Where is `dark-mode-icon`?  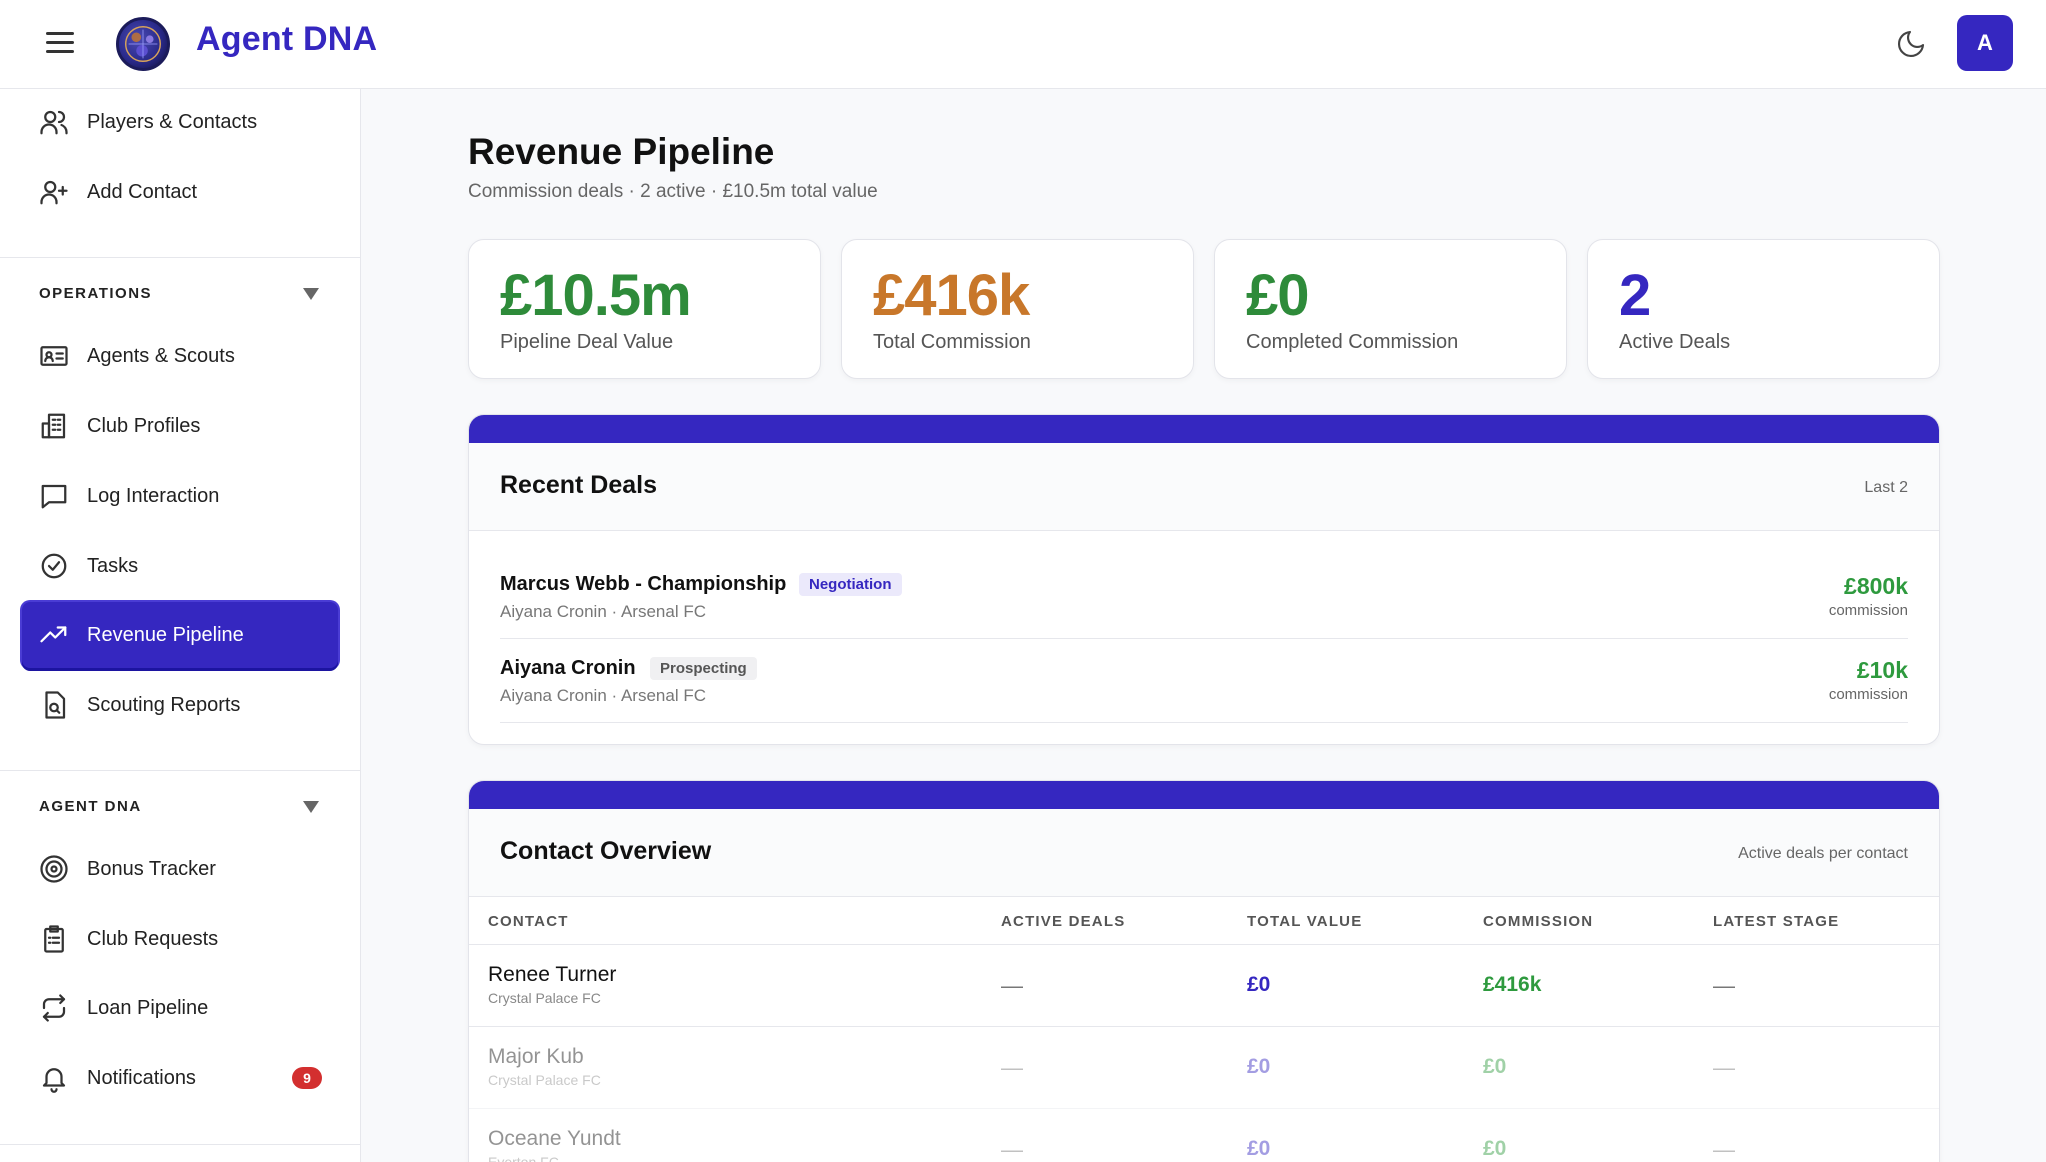
dark-mode-icon is located at coordinates (1911, 44).